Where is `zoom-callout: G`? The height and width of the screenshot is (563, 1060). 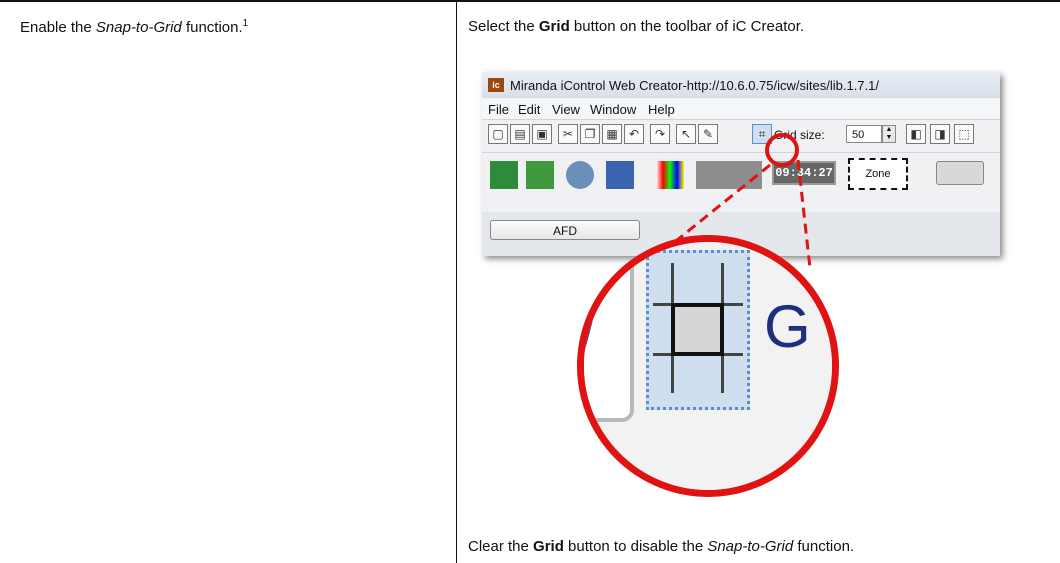
zoom-callout: G is located at coordinates (708, 366).